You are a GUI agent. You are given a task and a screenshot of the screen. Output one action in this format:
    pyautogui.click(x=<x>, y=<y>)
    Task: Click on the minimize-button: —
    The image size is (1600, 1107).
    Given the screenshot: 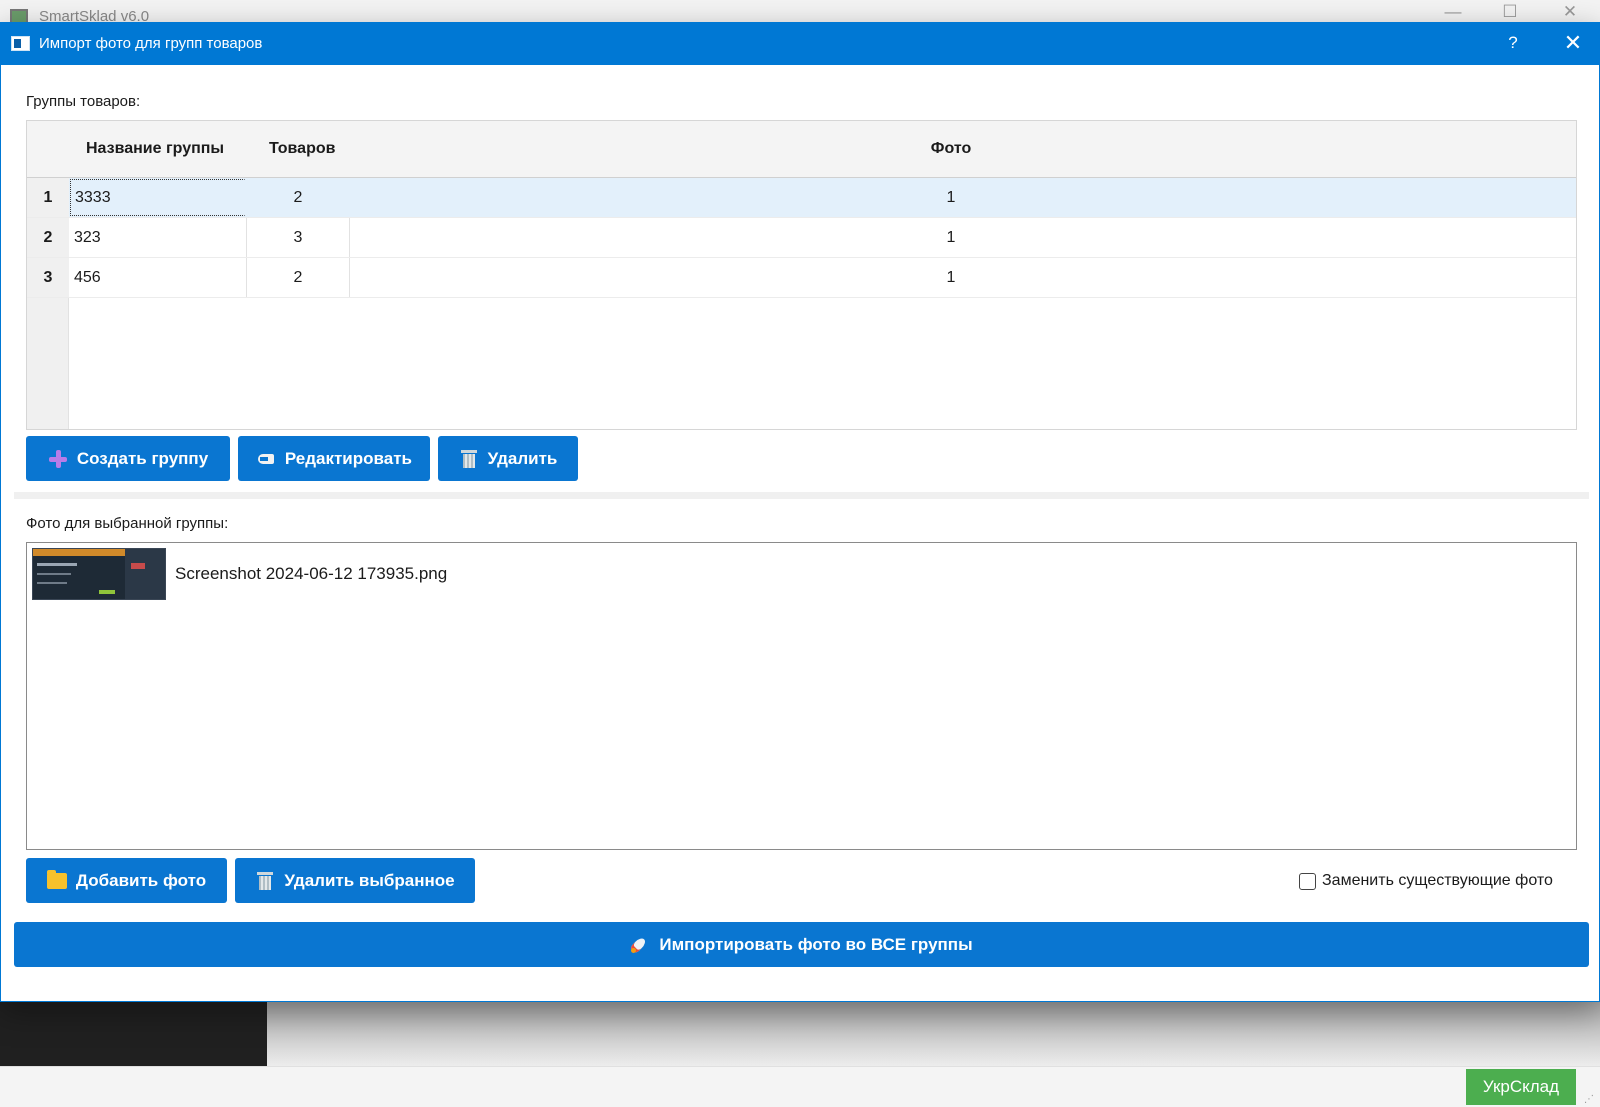 What is the action you would take?
    pyautogui.click(x=1453, y=11)
    